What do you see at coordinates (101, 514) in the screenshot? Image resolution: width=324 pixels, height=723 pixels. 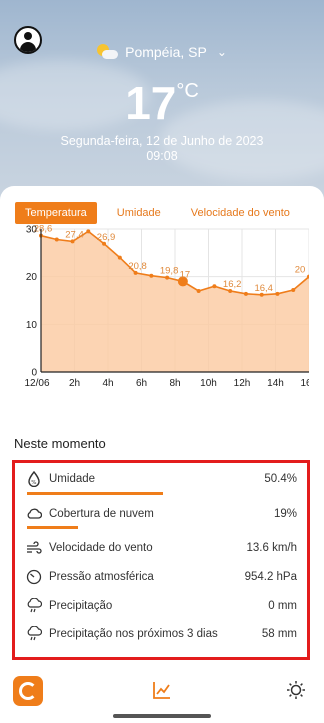 I see `row-label: Cobertura de nuvem` at bounding box center [101, 514].